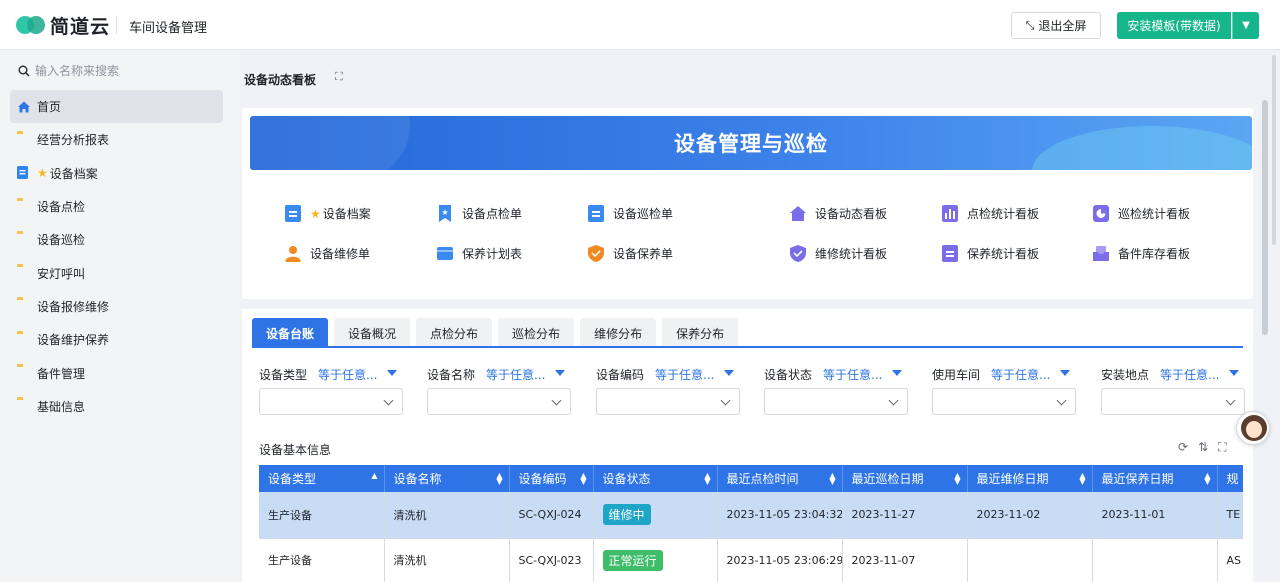  What do you see at coordinates (838, 213) in the screenshot?
I see `shortcut-dynamic-board: 设备动态看板` at bounding box center [838, 213].